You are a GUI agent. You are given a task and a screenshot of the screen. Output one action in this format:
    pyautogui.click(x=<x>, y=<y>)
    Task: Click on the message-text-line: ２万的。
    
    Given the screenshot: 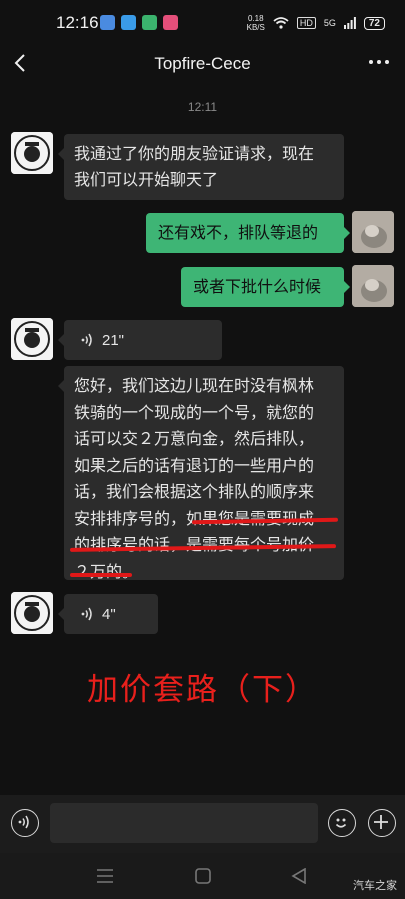 What is the action you would take?
    pyautogui.click(x=106, y=571)
    